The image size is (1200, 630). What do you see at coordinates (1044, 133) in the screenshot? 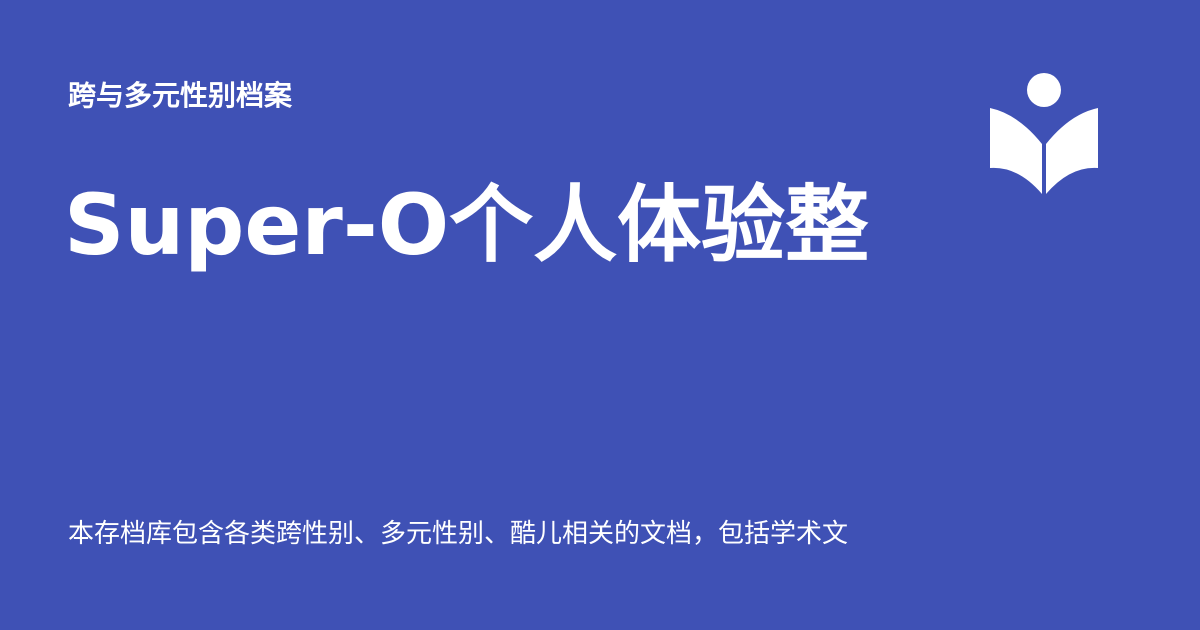
I see `reader-book-icon` at bounding box center [1044, 133].